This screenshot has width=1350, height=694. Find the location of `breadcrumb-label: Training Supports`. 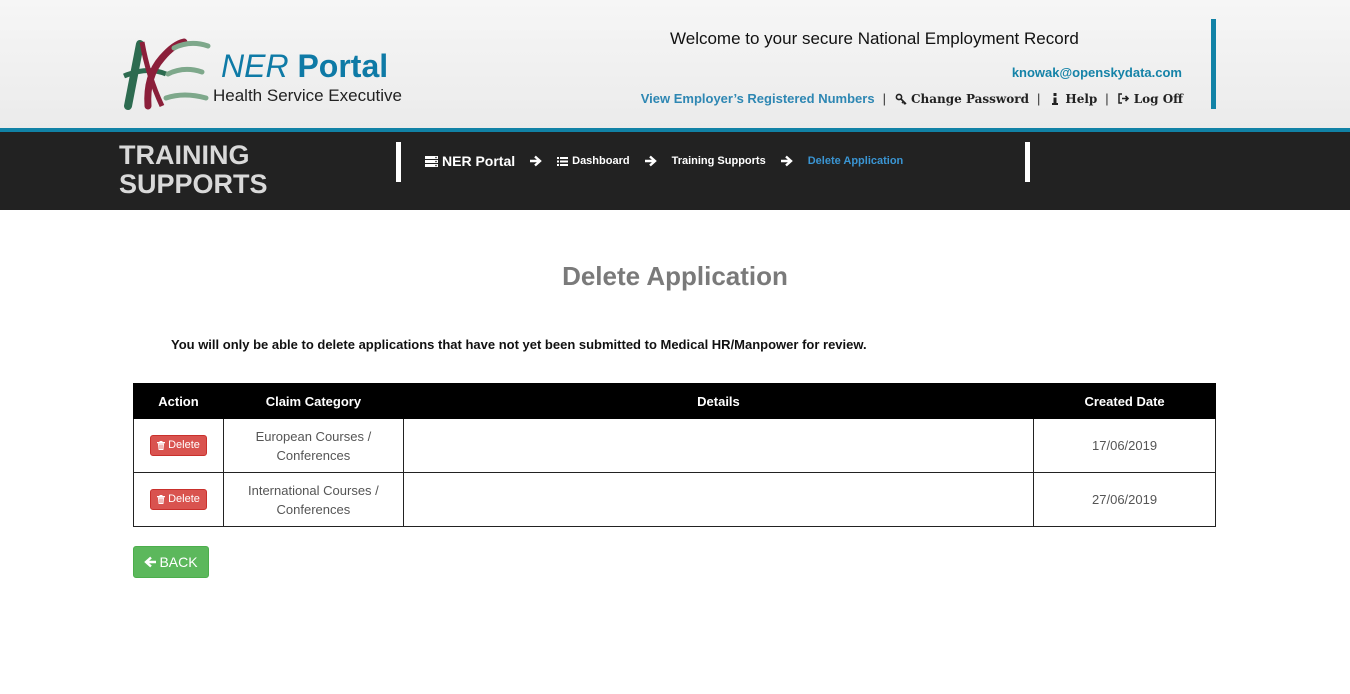

breadcrumb-label: Training Supports is located at coordinates (718, 161).